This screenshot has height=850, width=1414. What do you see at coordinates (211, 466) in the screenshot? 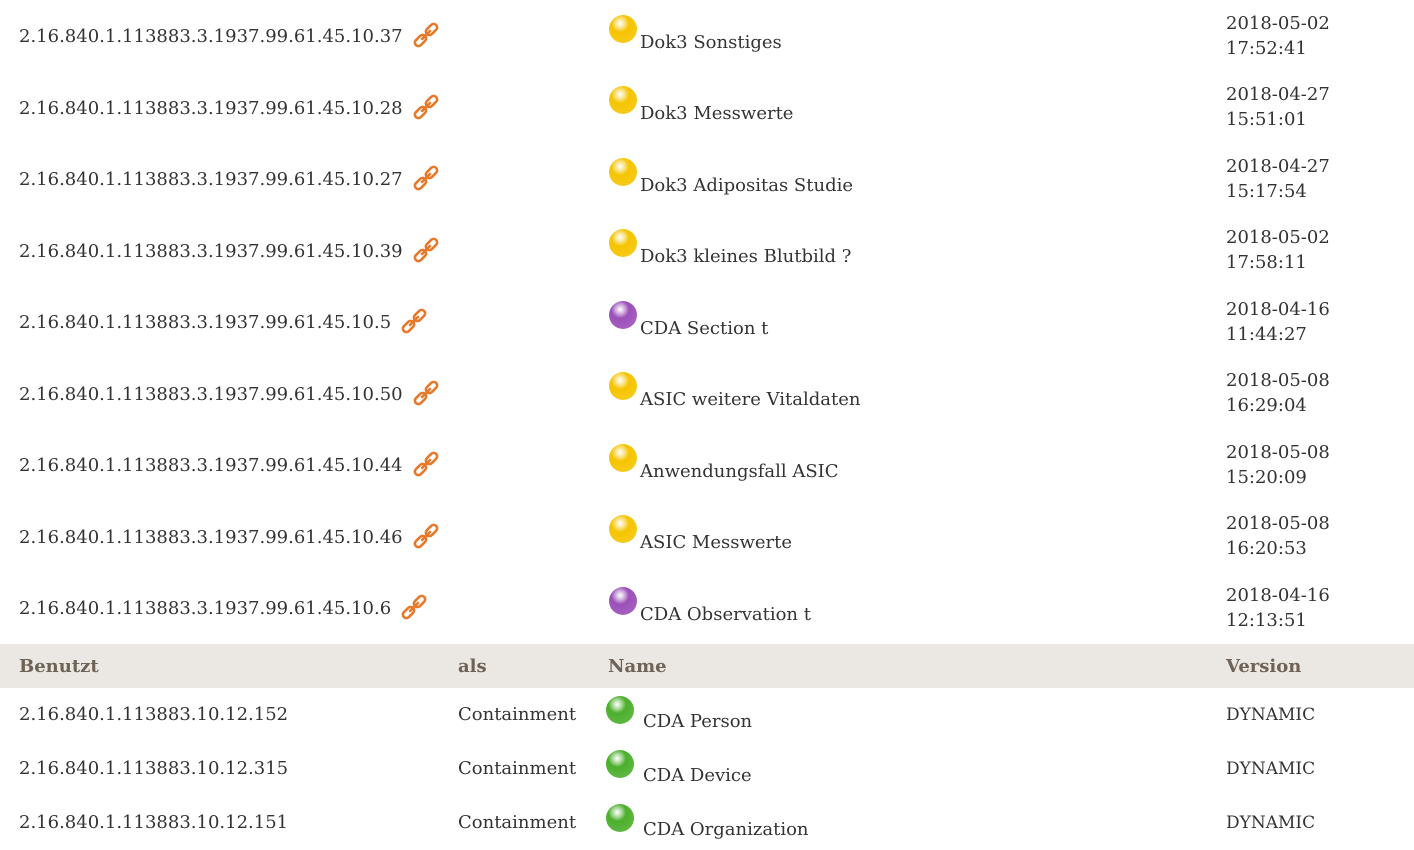
I see `template-id: 2.16.840.1.113883.3.1937.99.61.45.10.44` at bounding box center [211, 466].